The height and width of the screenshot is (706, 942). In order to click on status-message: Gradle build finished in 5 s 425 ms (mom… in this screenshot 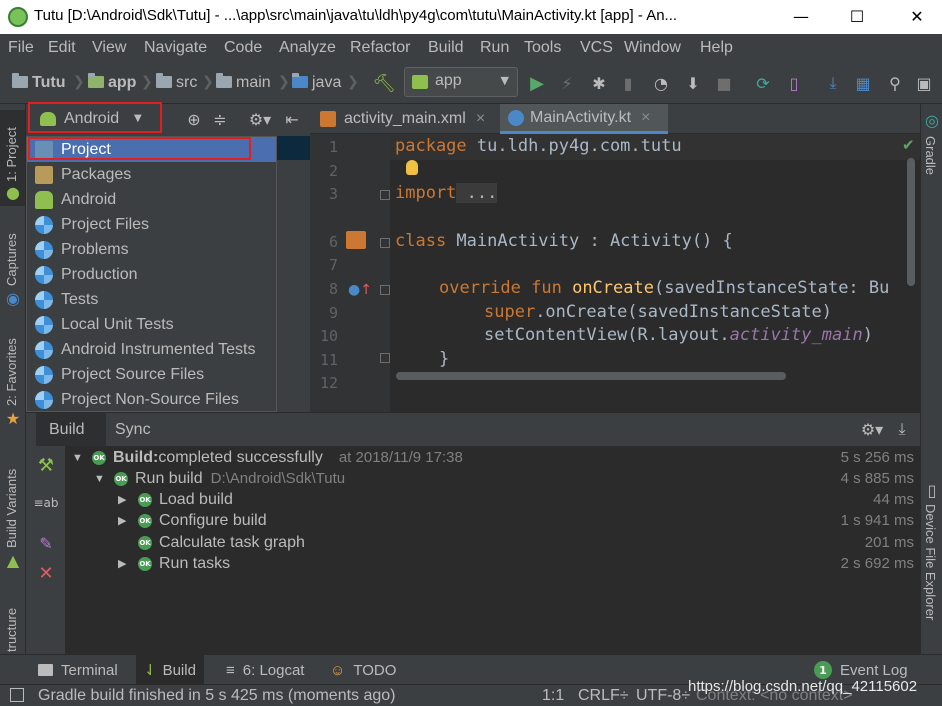, I will do `click(217, 696)`.